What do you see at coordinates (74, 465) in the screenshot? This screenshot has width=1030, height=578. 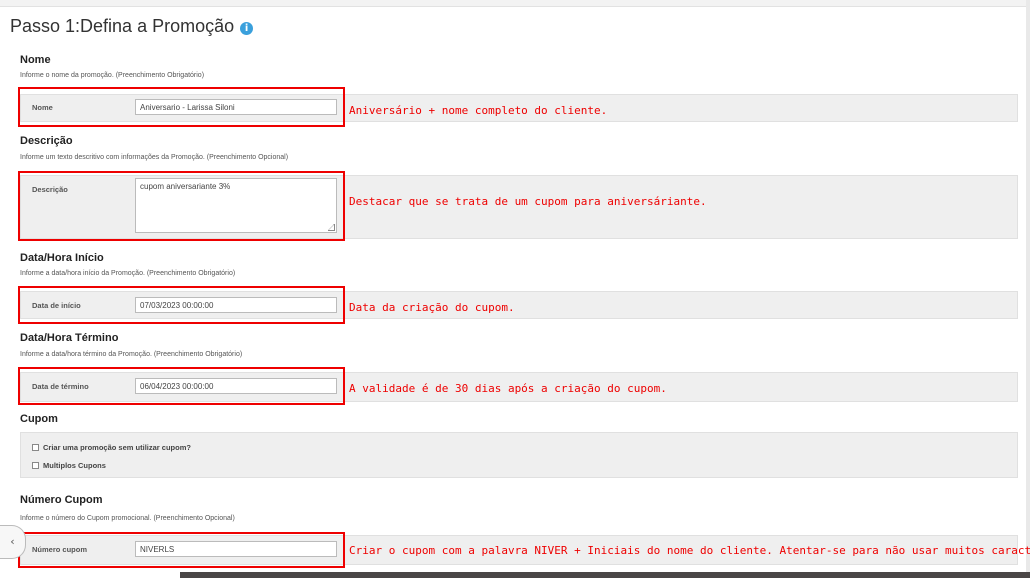 I see `multiplos-cupons-label: Multiplos Cupons` at bounding box center [74, 465].